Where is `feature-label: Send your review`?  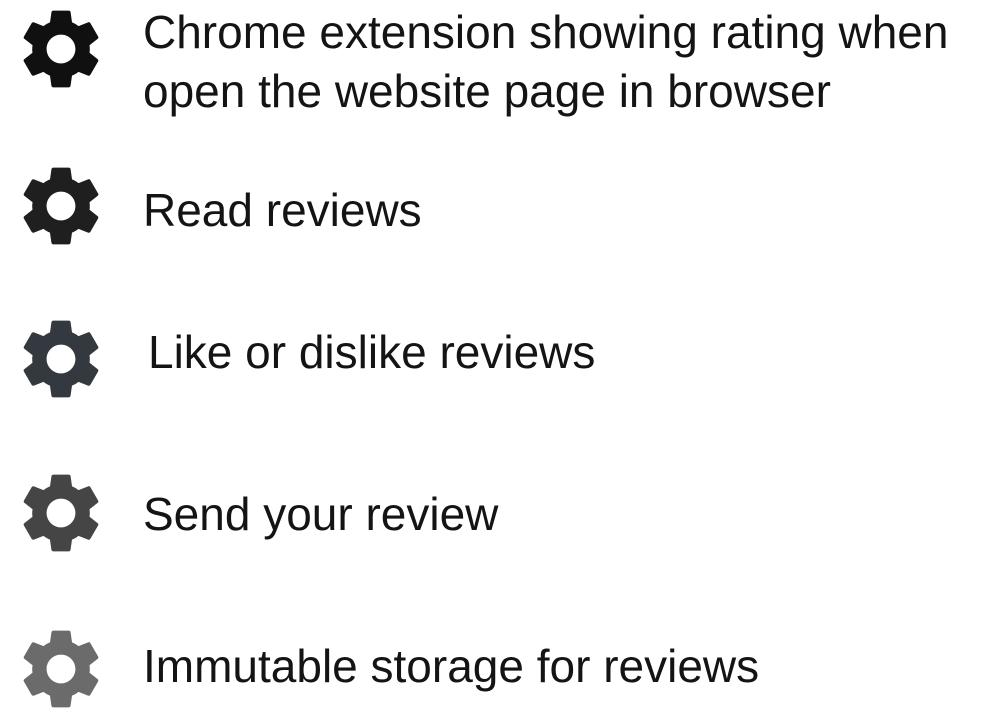 feature-label: Send your review is located at coordinates (320, 514).